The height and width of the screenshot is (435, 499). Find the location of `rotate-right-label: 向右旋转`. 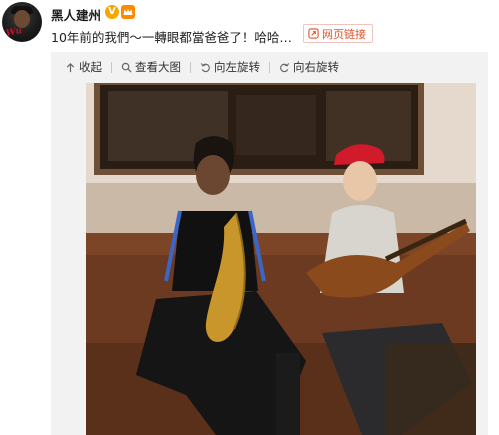

rotate-right-label: 向右旋转 is located at coordinates (316, 67).